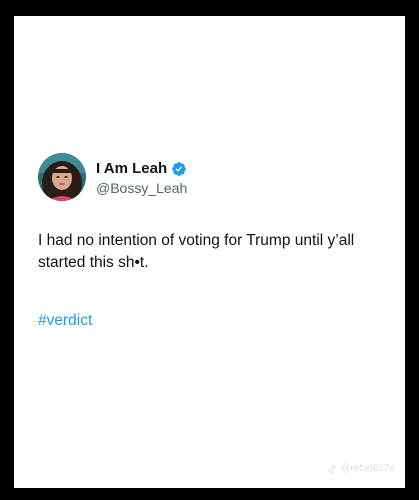  I want to click on watermark: @rebel627a, so click(361, 468).